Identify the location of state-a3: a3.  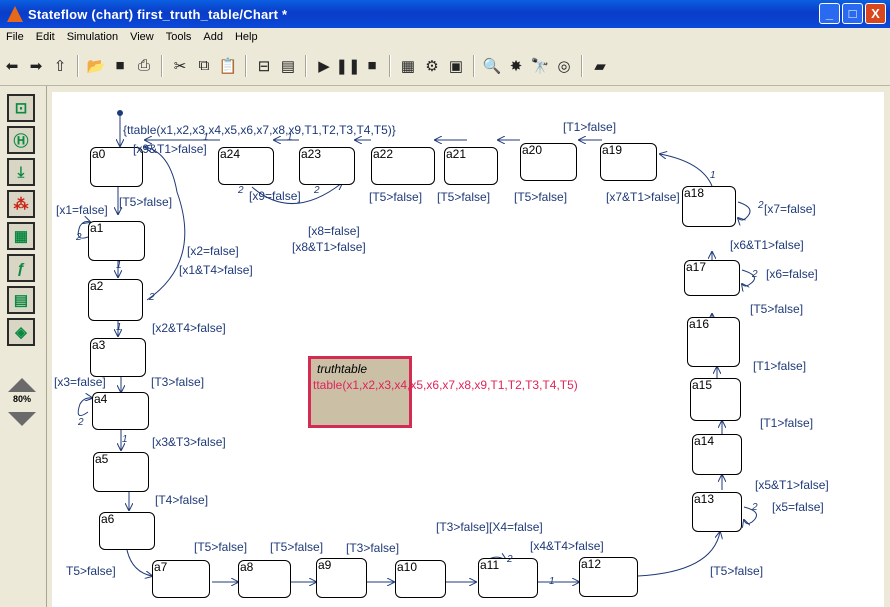
(118, 357).